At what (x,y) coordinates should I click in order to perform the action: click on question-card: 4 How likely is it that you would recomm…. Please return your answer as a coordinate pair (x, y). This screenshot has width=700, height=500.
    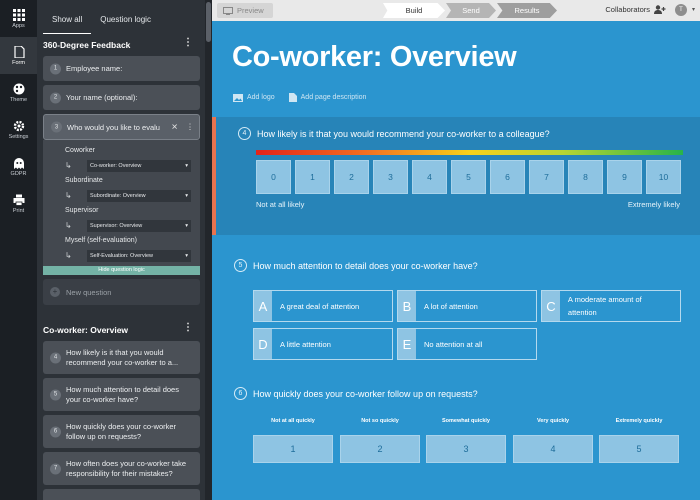
    Looking at the image, I should click on (121, 357).